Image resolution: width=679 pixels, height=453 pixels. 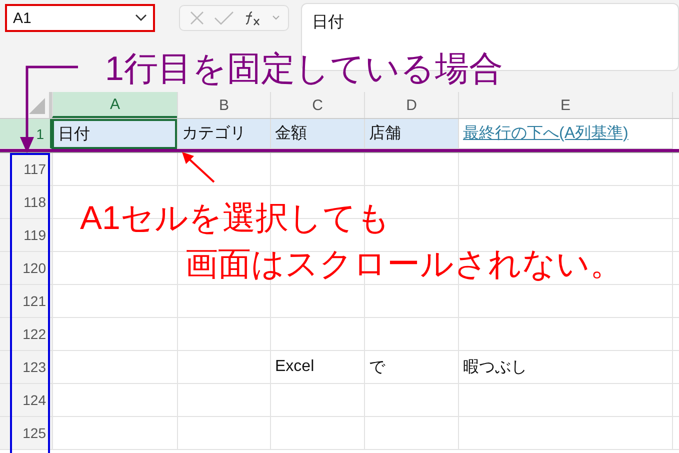 I want to click on column-header: E, so click(x=565, y=105).